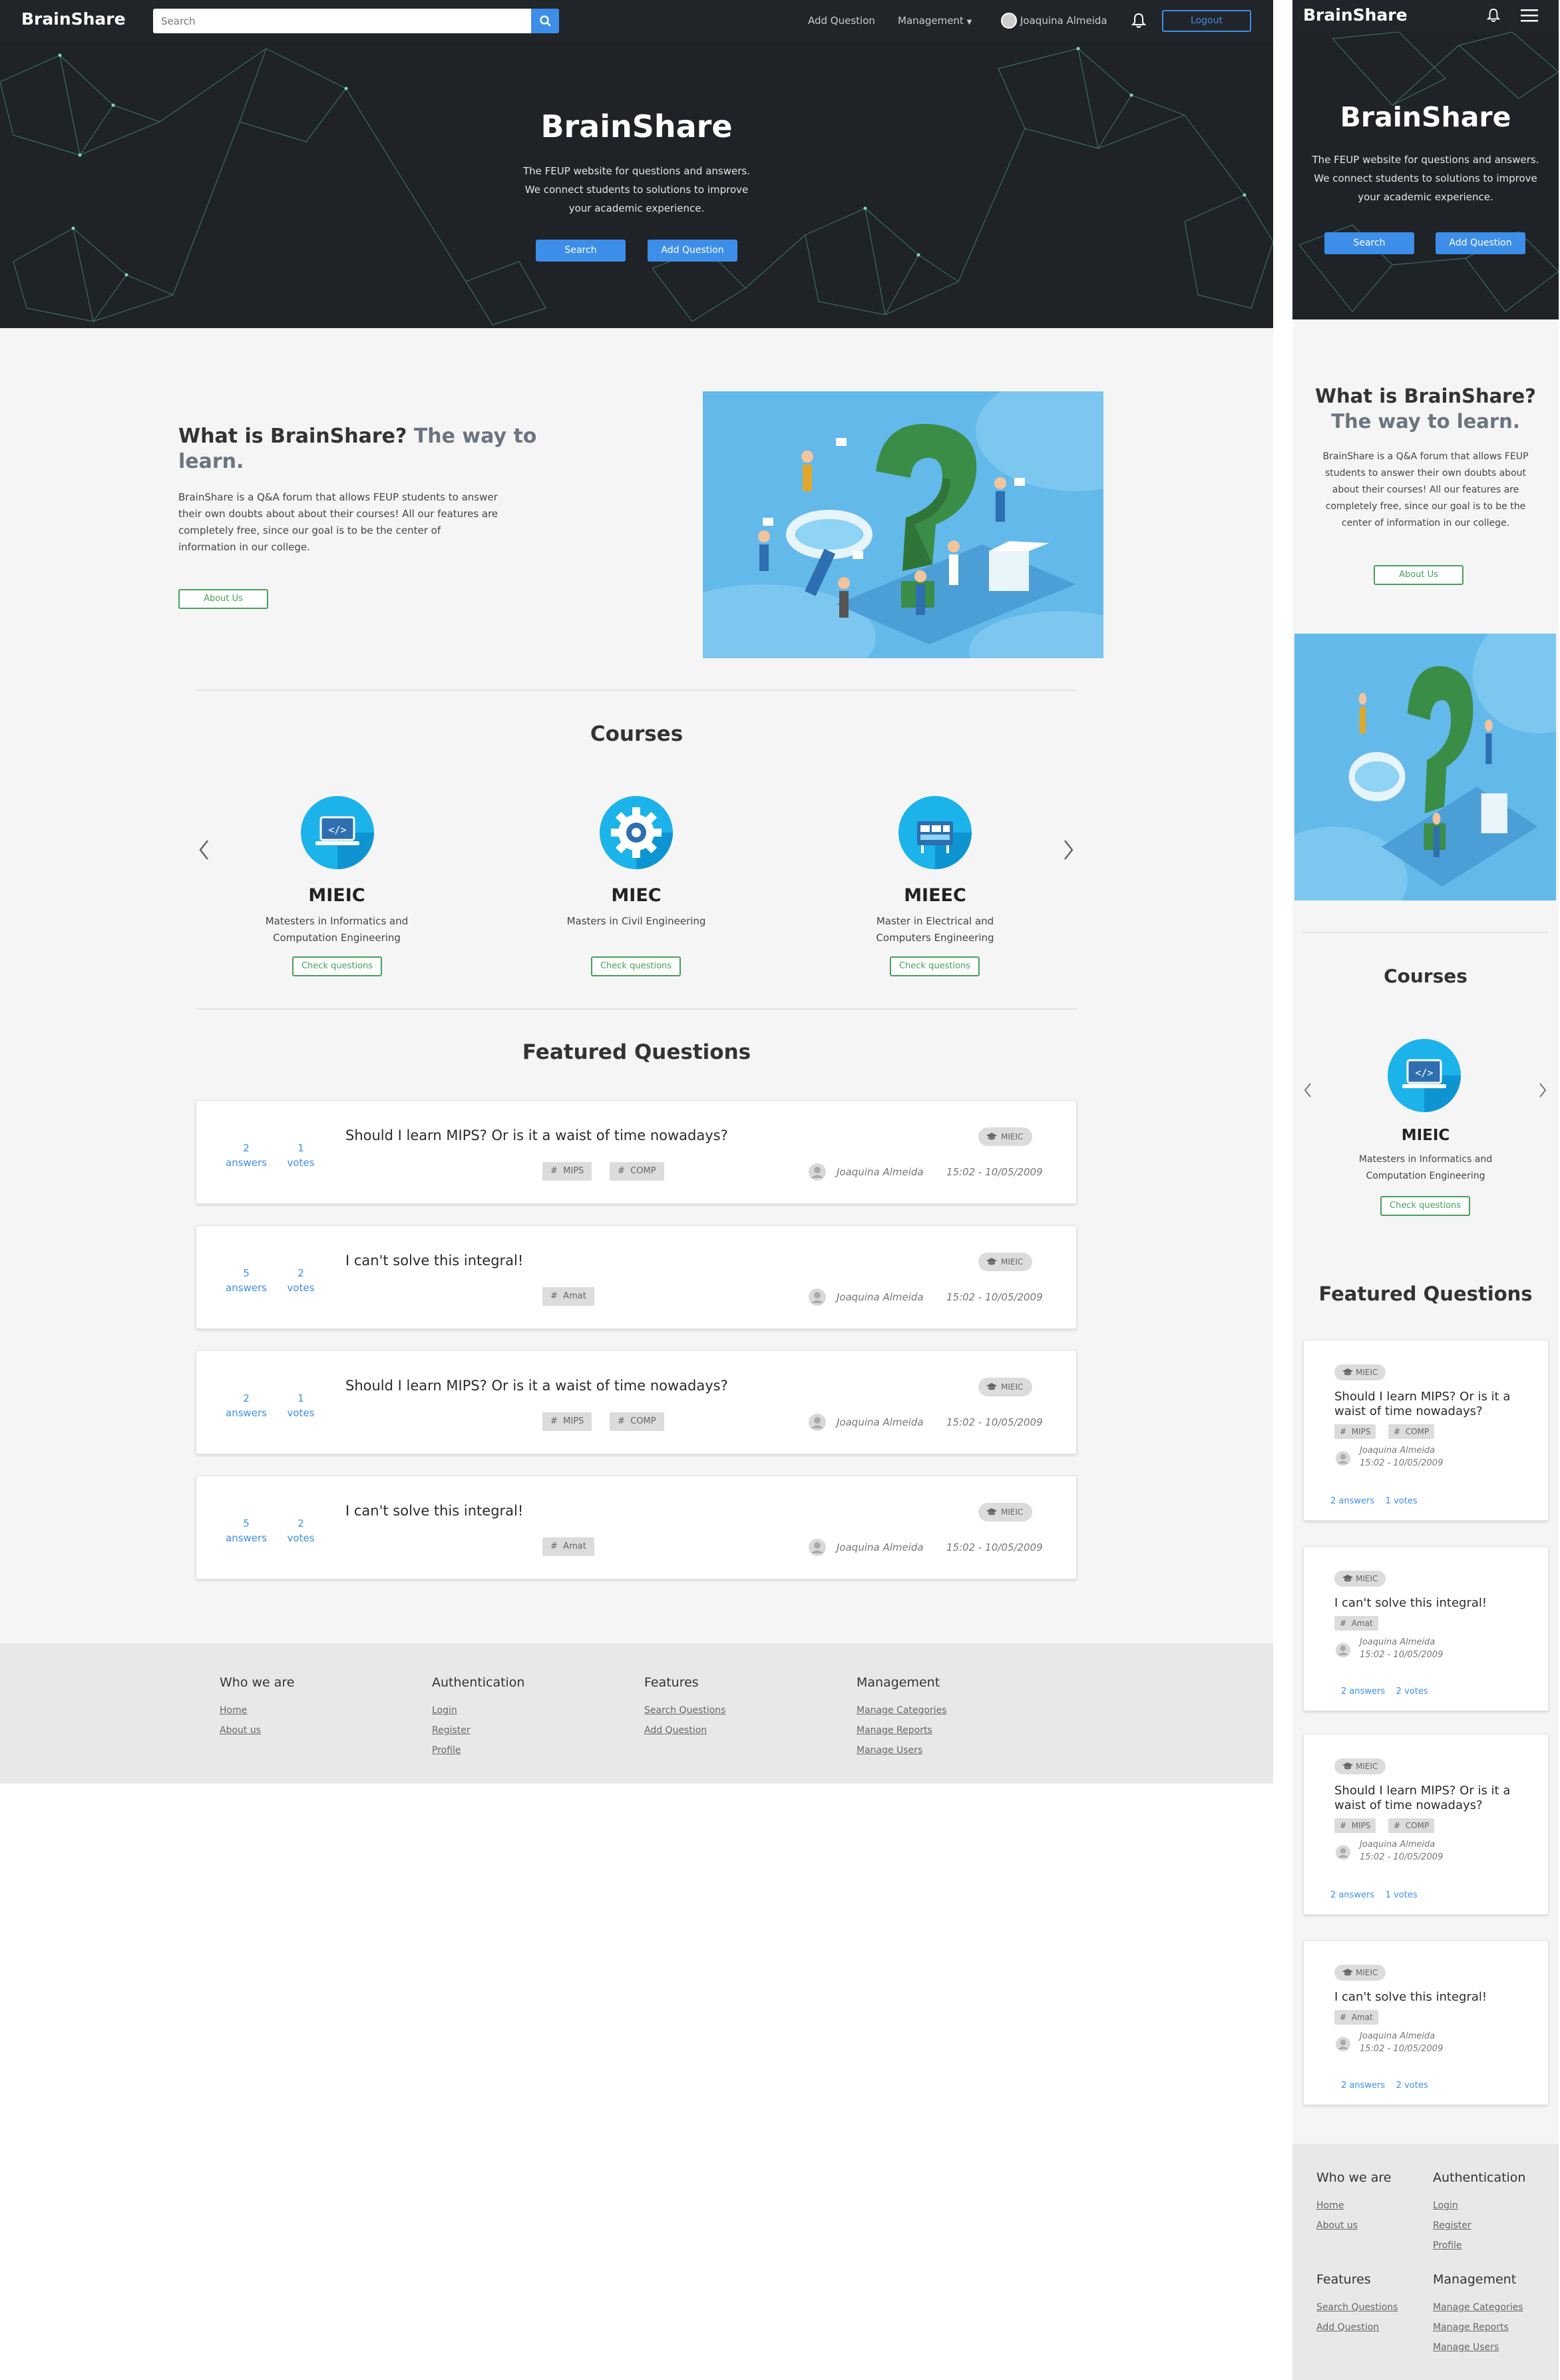  Describe the element at coordinates (992, 1136) in the screenshot. I see `graduation-cap-icon` at that location.